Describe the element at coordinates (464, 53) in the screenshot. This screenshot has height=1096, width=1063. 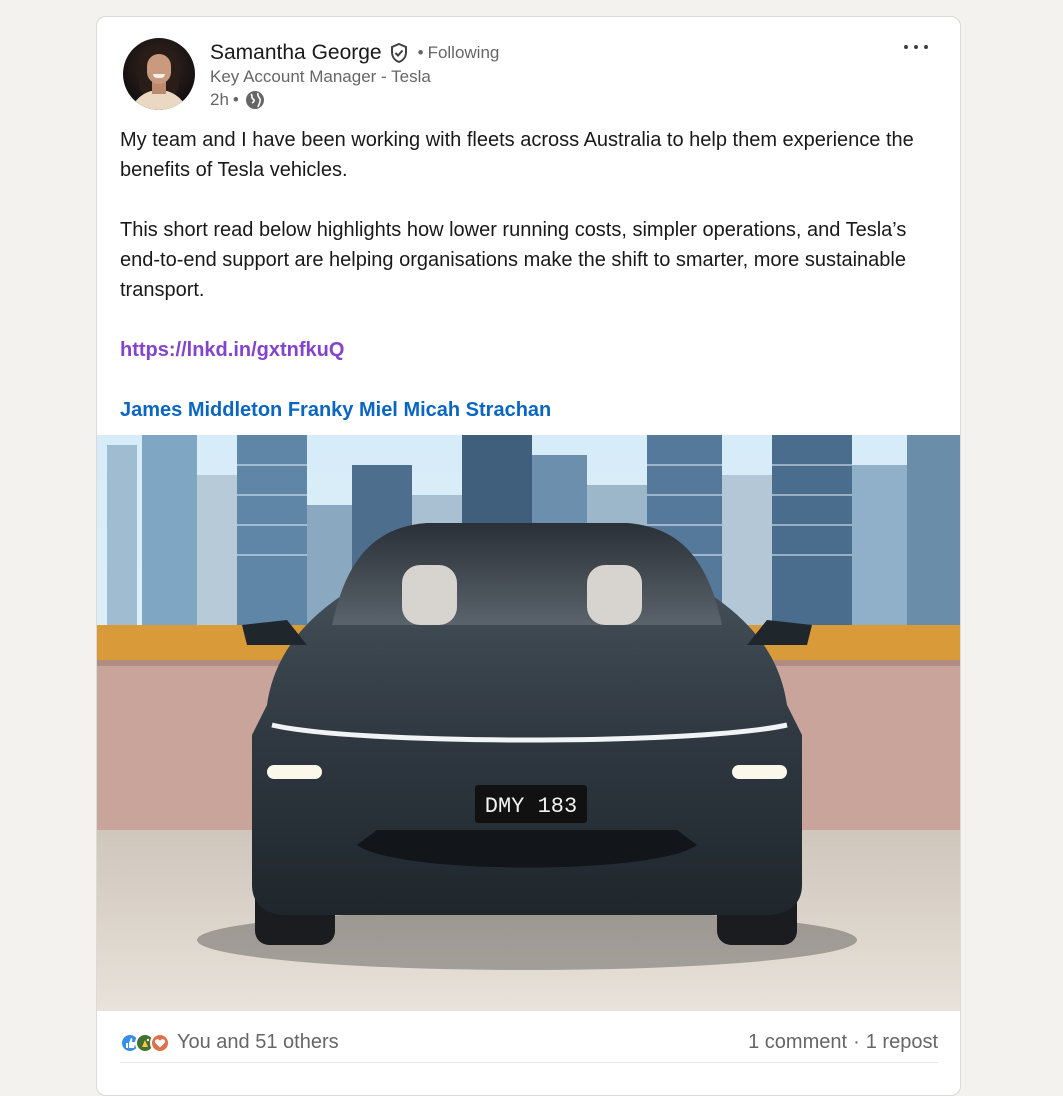
I see `follow-status: Following` at that location.